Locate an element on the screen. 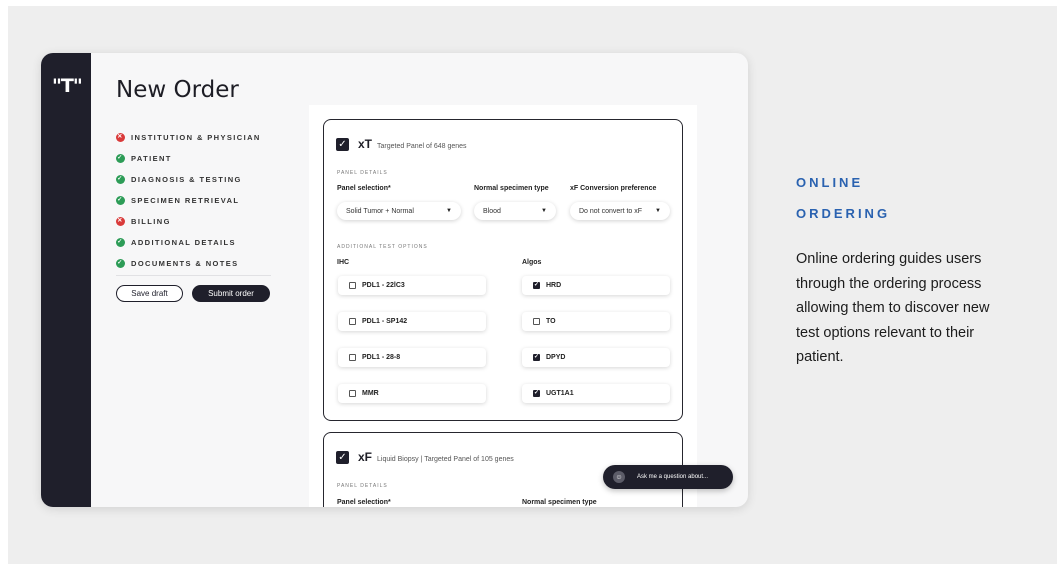 This screenshot has width=1057, height=564. option-label: HRD is located at coordinates (554, 285).